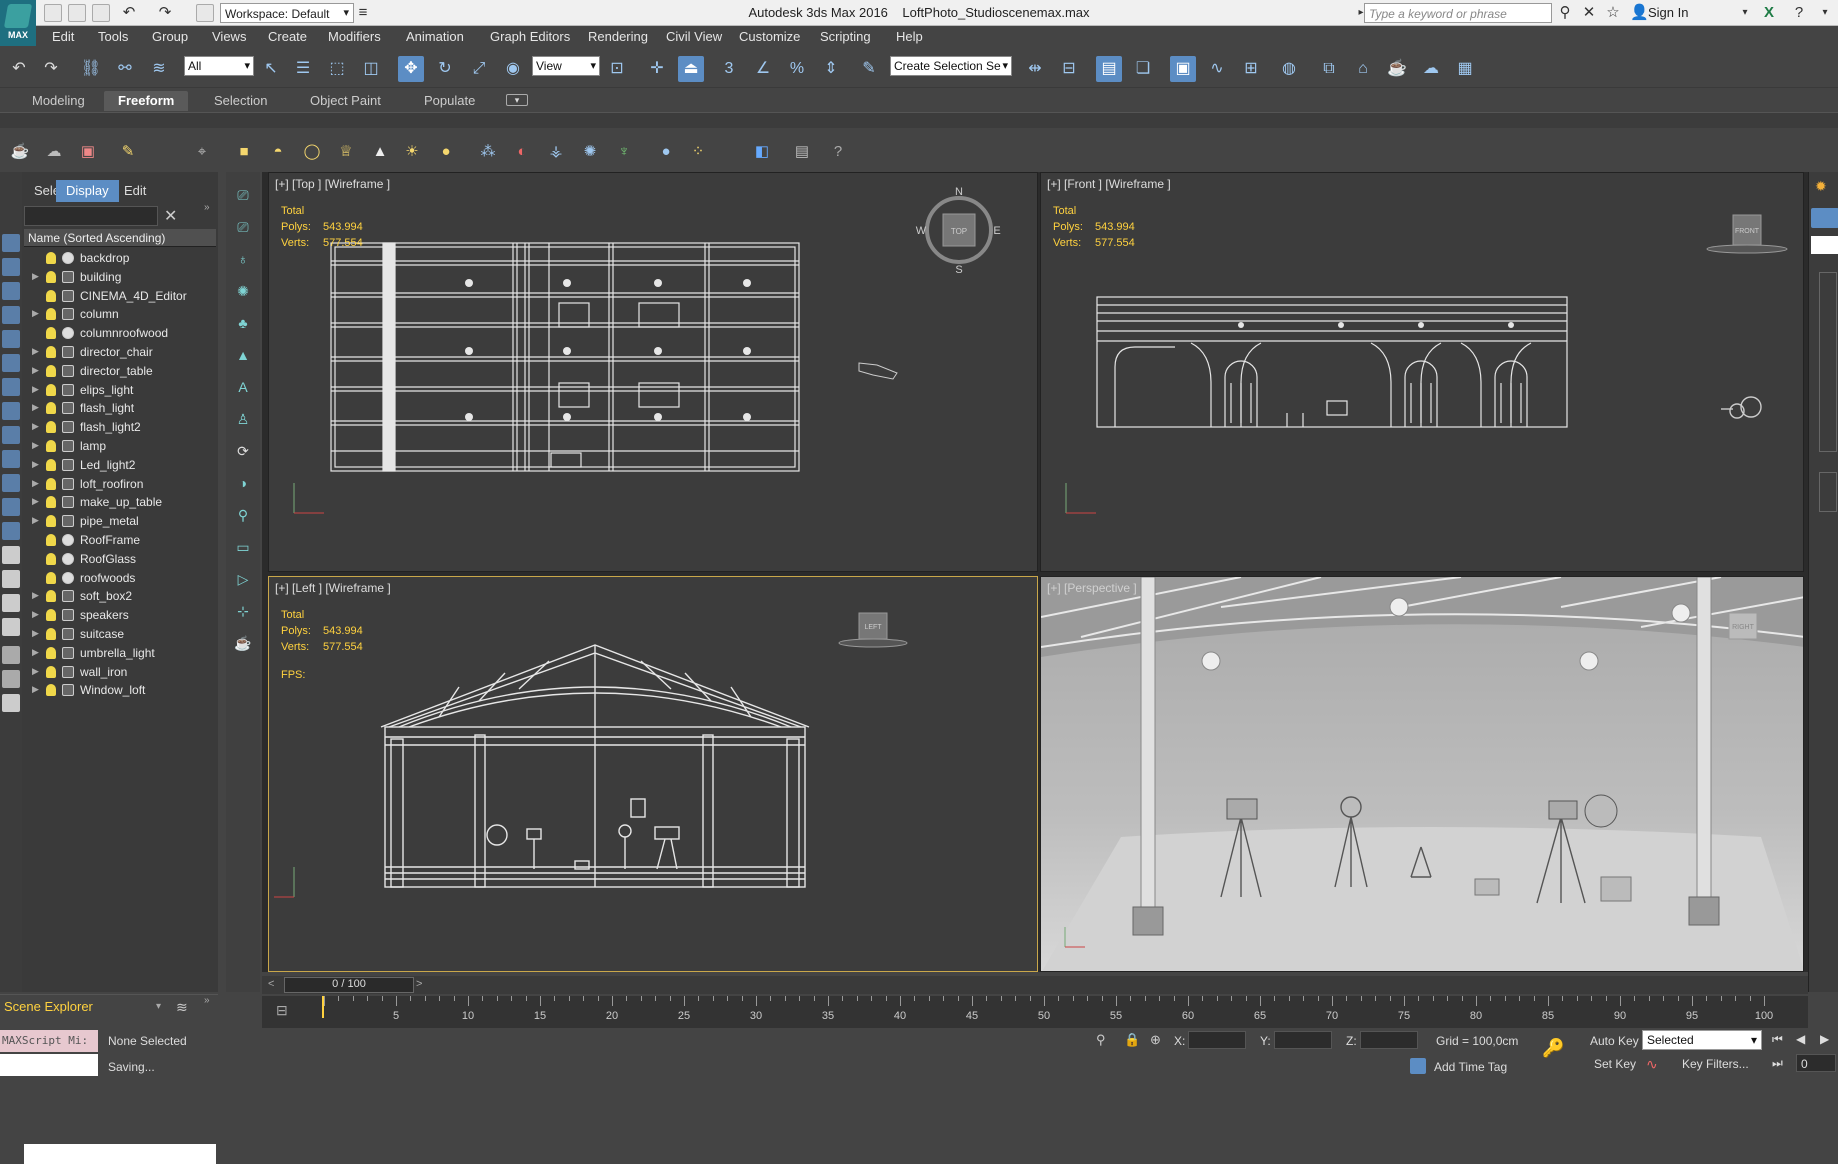 This screenshot has height=1164, width=1838. I want to click on favorites-star-icon: ☆, so click(1613, 13).